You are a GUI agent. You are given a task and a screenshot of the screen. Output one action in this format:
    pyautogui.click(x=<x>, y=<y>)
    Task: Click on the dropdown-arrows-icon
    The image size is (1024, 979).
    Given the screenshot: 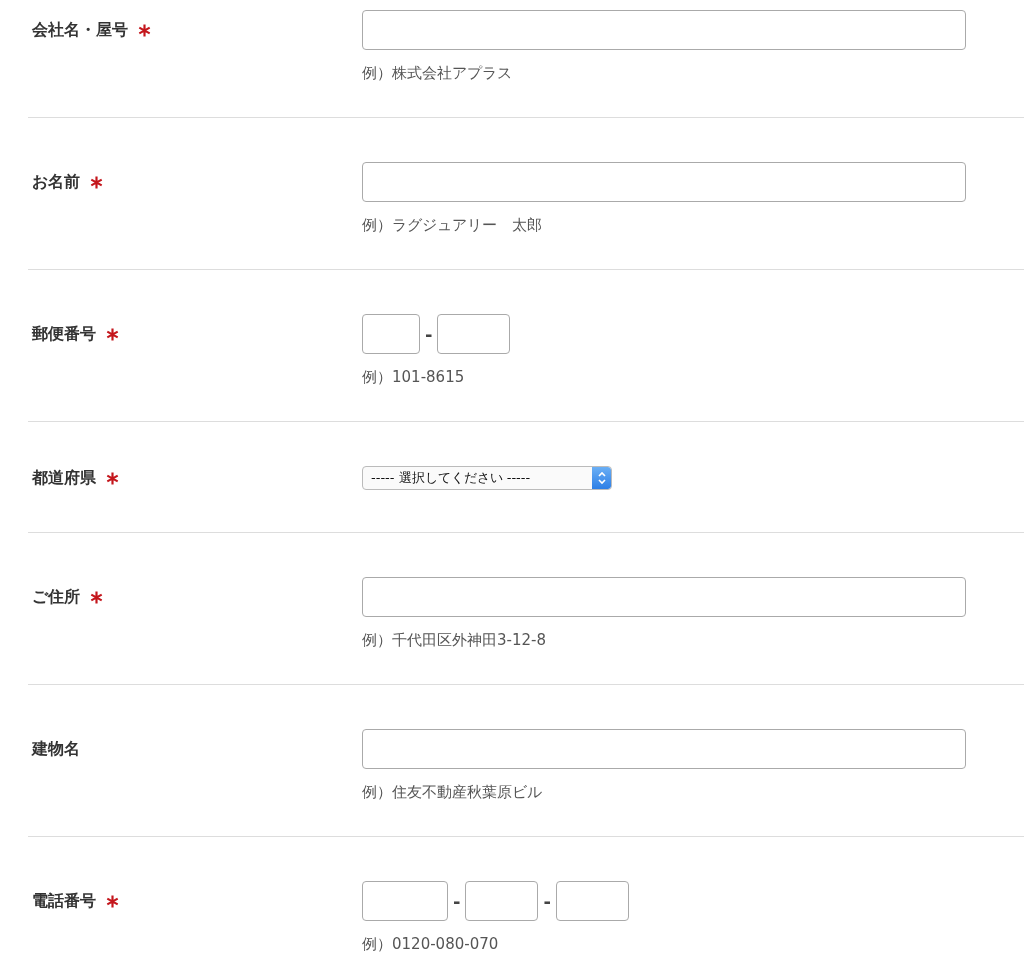 What is the action you would take?
    pyautogui.click(x=601, y=478)
    